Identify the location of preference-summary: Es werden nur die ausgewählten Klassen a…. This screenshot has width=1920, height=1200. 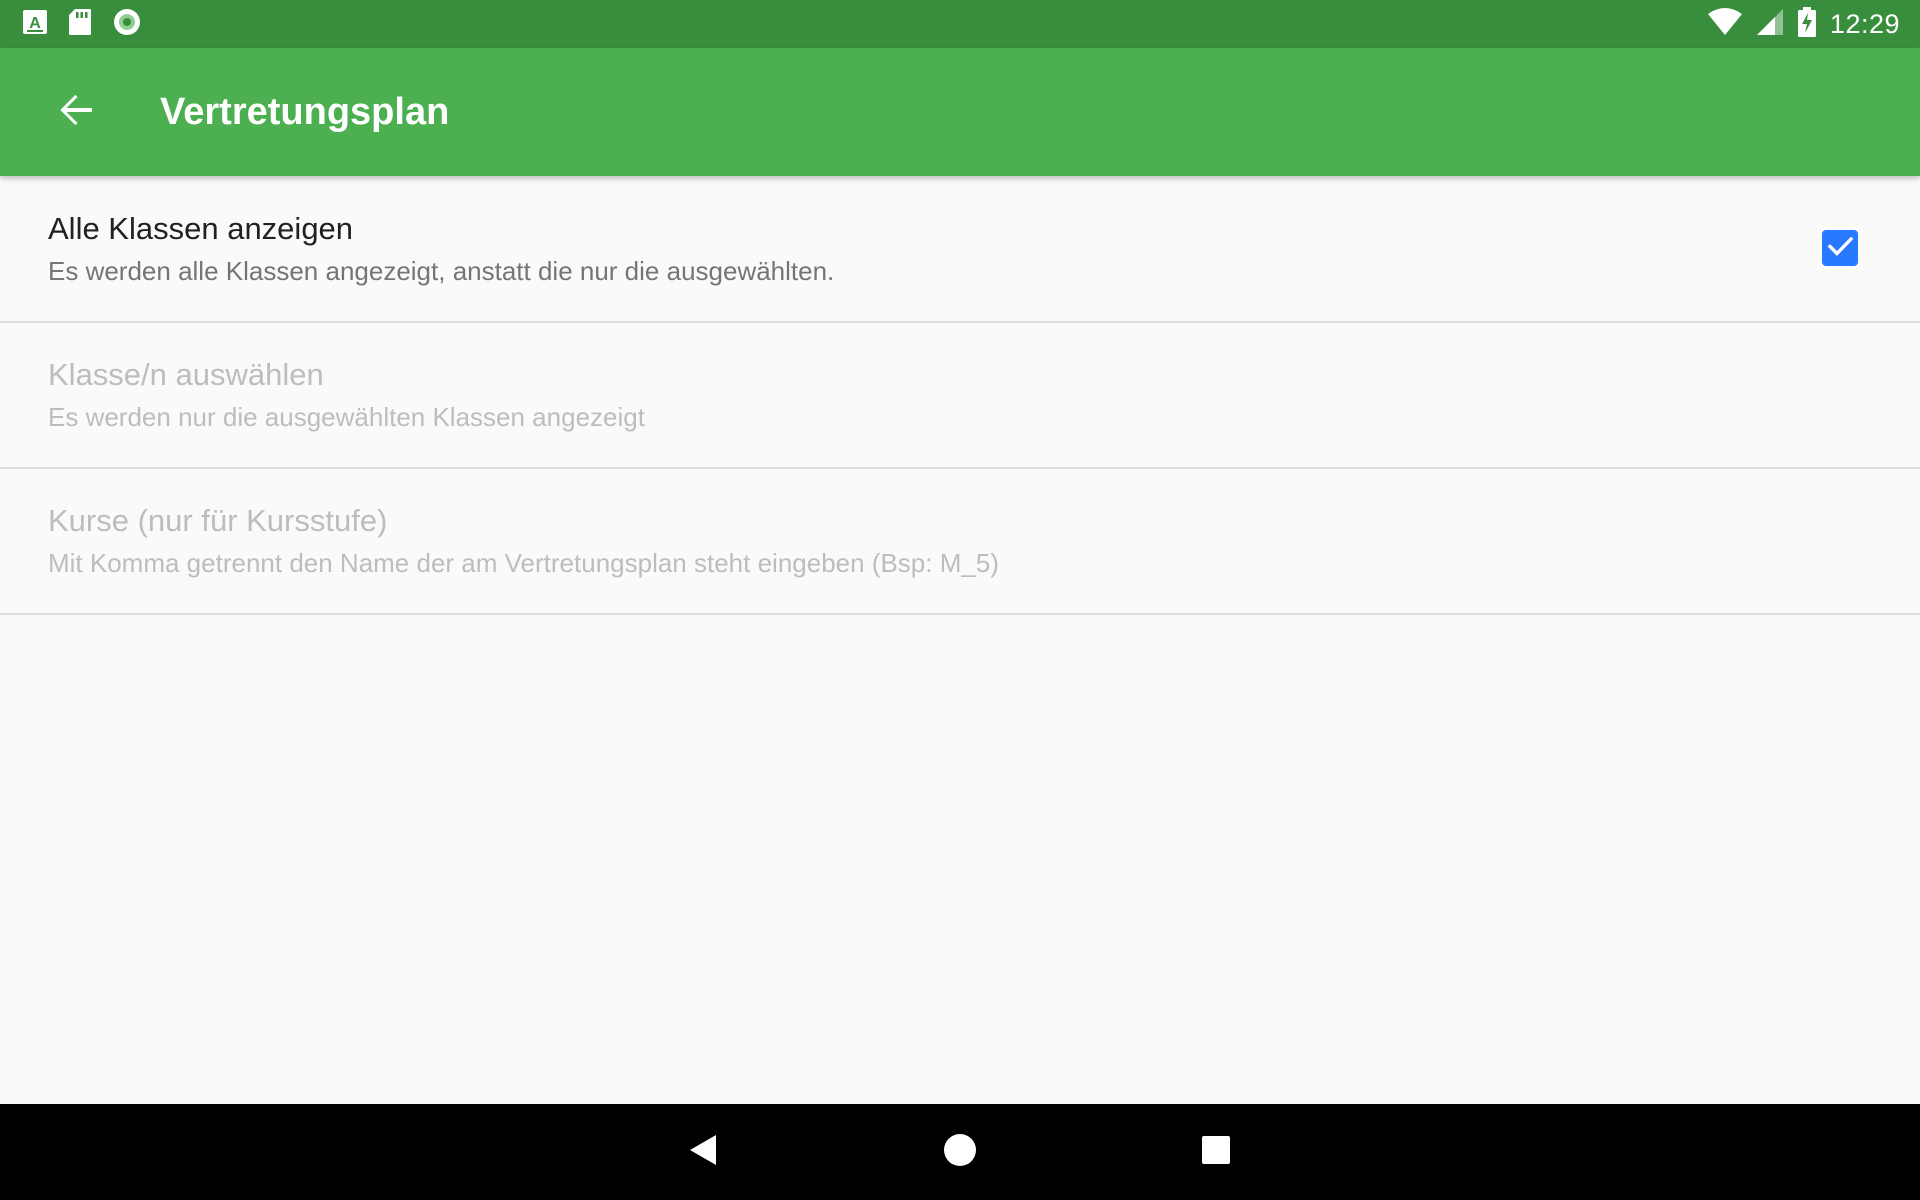
(346, 417).